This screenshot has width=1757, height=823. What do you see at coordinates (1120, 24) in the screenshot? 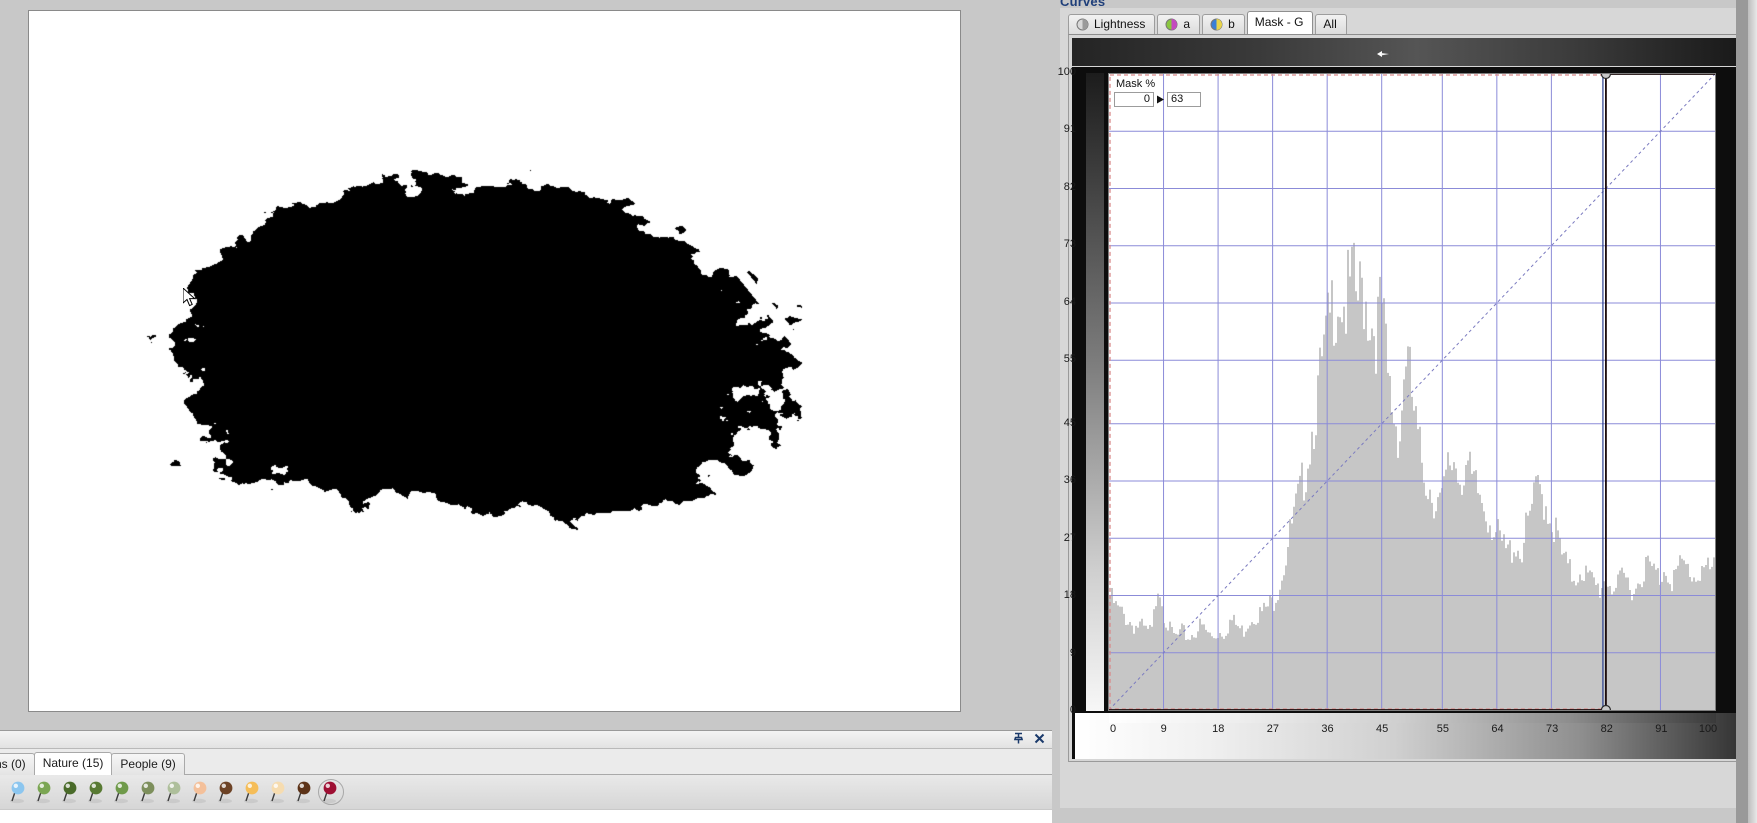
I see `tab-lightness-label: Lightness` at bounding box center [1120, 24].